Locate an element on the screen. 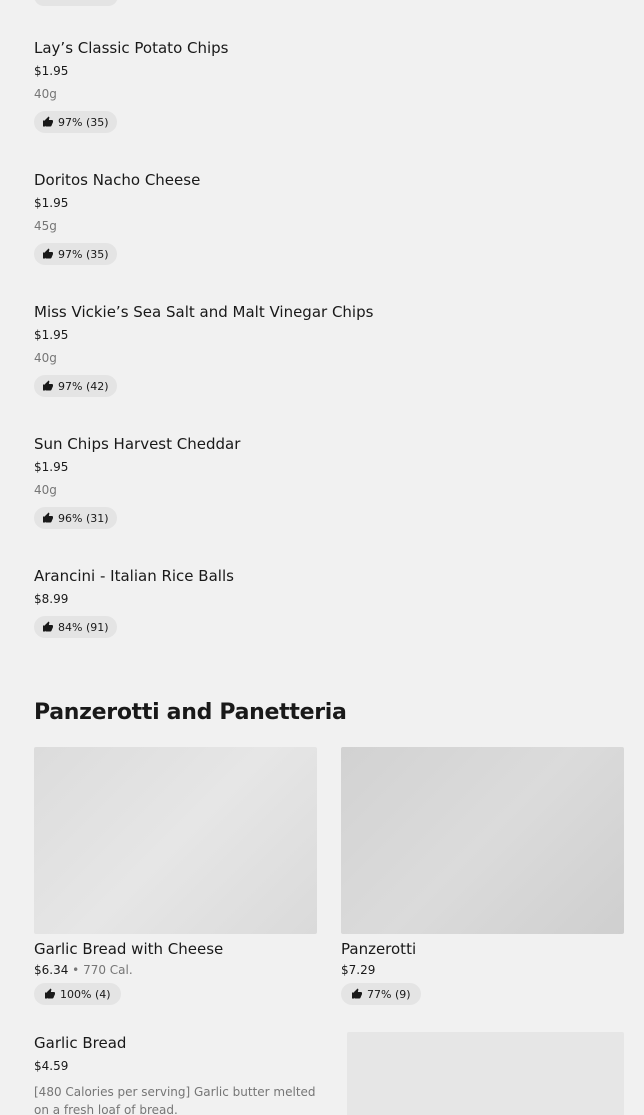  item-title: Panzerotti is located at coordinates (379, 949).